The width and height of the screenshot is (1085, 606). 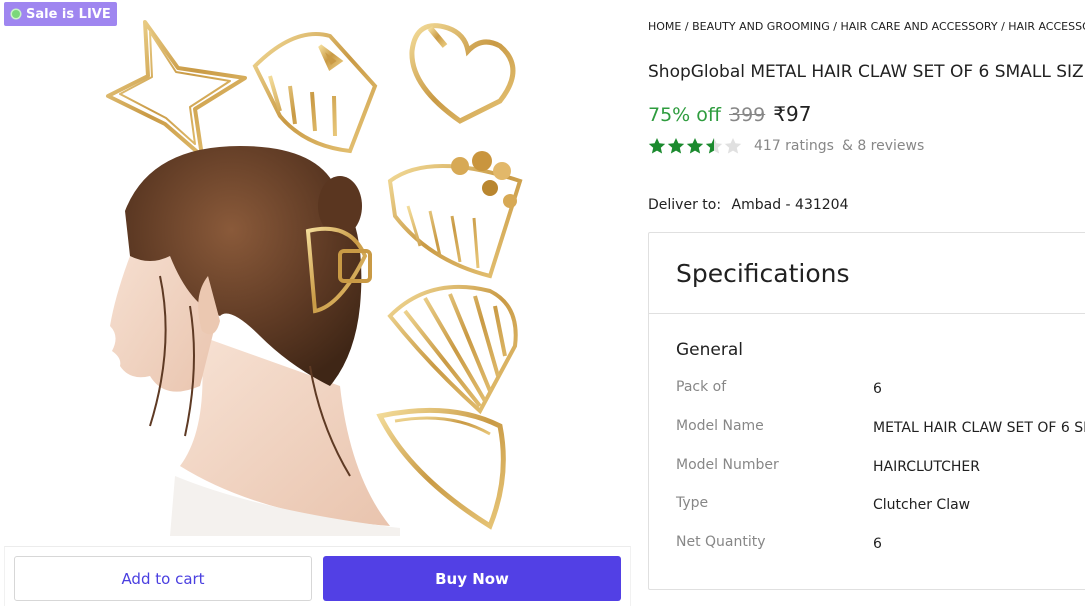 I want to click on buy-now-button: Buy Now, so click(x=472, y=578).